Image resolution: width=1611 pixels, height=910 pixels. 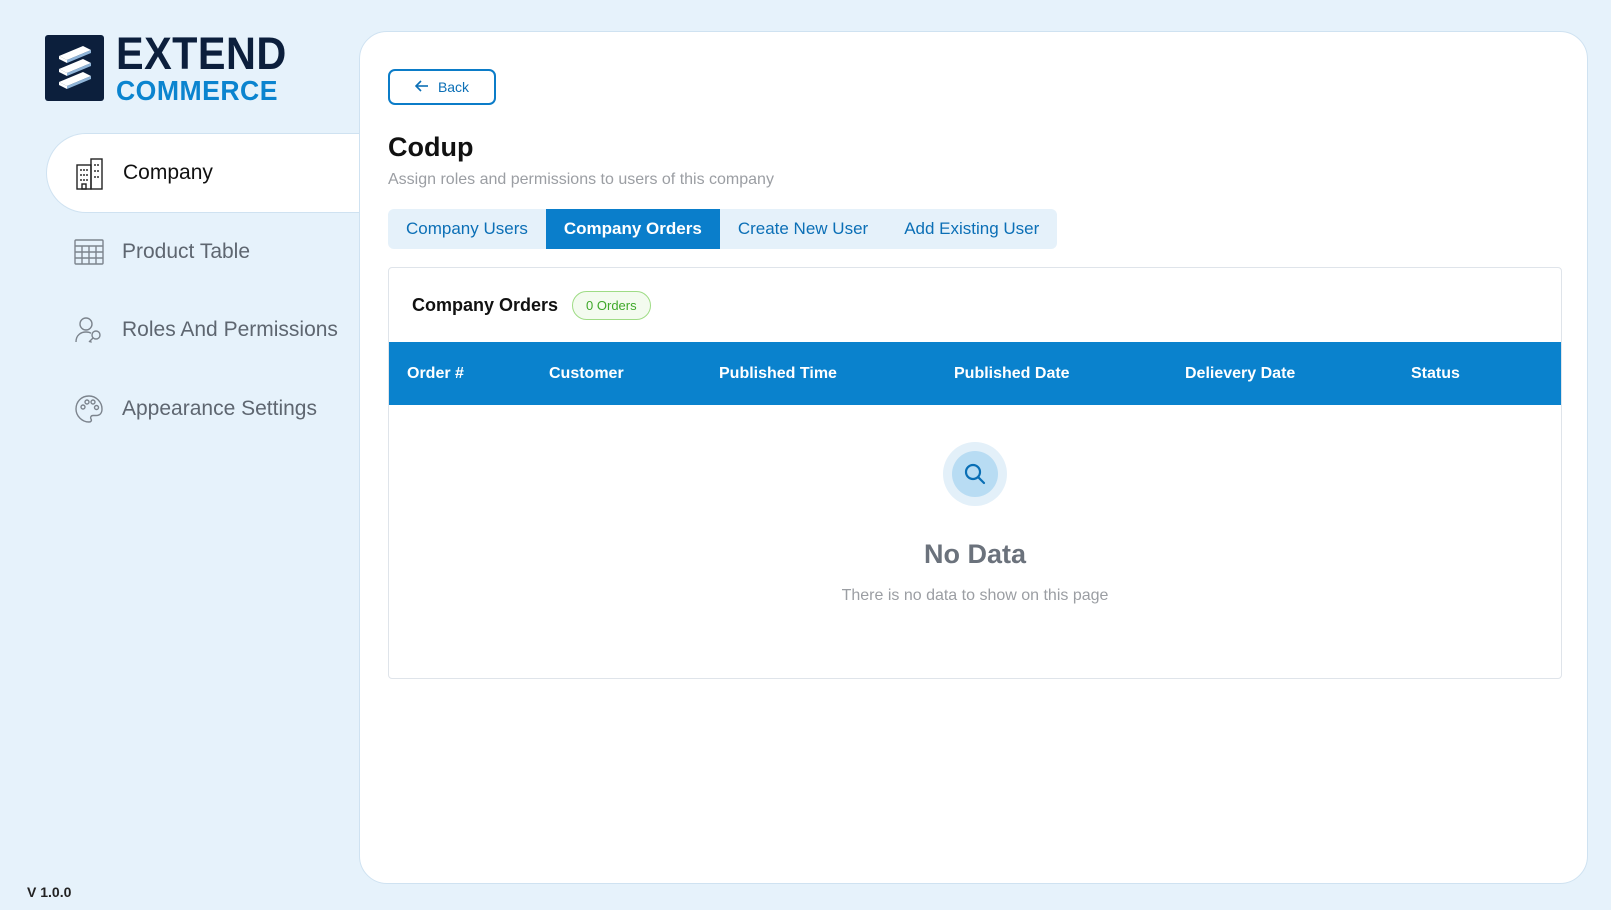 I want to click on tab-create-new-user: Create New User, so click(x=803, y=229).